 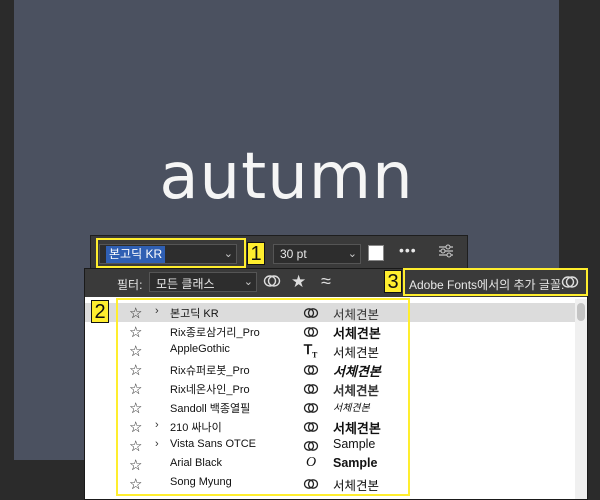 I want to click on canvas-text: autumn, so click(x=286, y=177).